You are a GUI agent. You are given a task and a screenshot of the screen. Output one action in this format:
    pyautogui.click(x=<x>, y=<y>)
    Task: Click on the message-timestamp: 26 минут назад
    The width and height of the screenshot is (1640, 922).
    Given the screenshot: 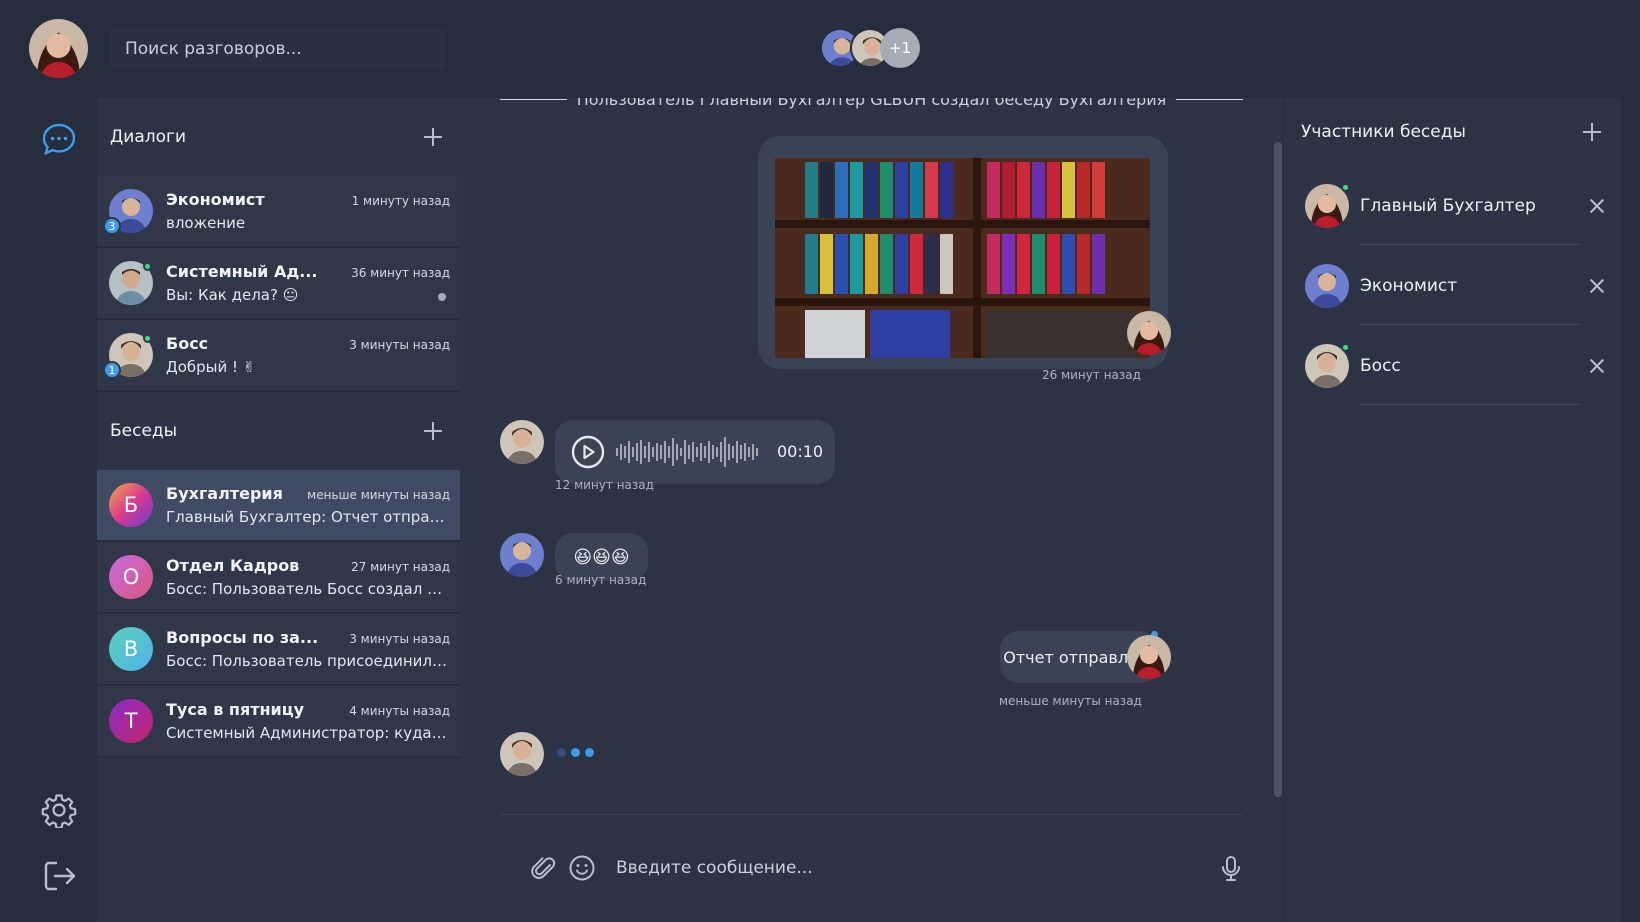 What is the action you would take?
    pyautogui.click(x=1091, y=375)
    